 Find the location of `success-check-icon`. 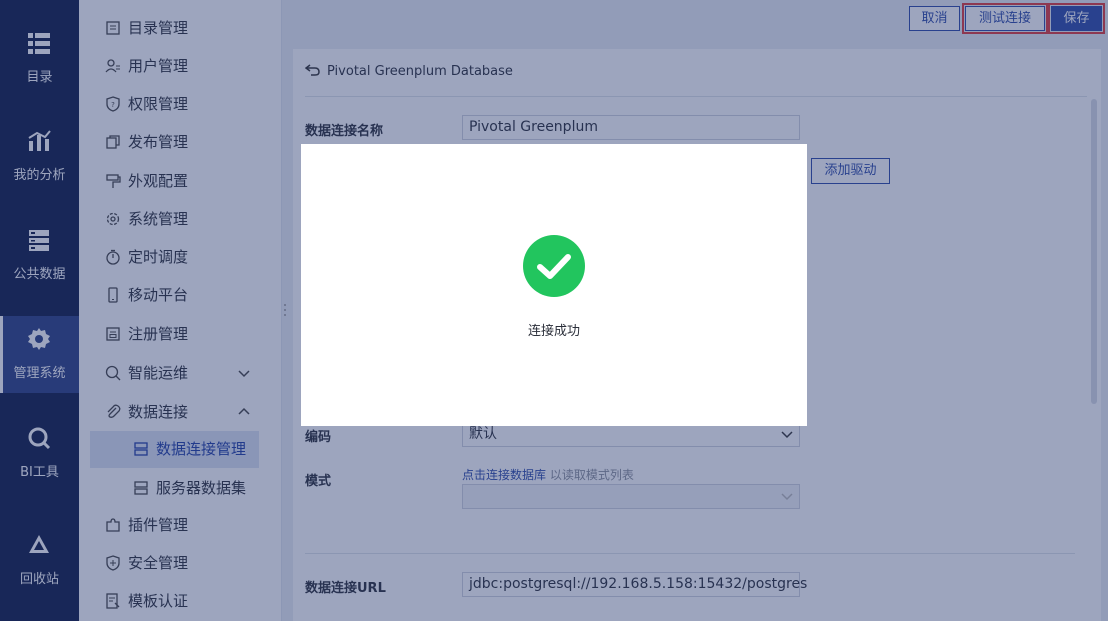

success-check-icon is located at coordinates (554, 266).